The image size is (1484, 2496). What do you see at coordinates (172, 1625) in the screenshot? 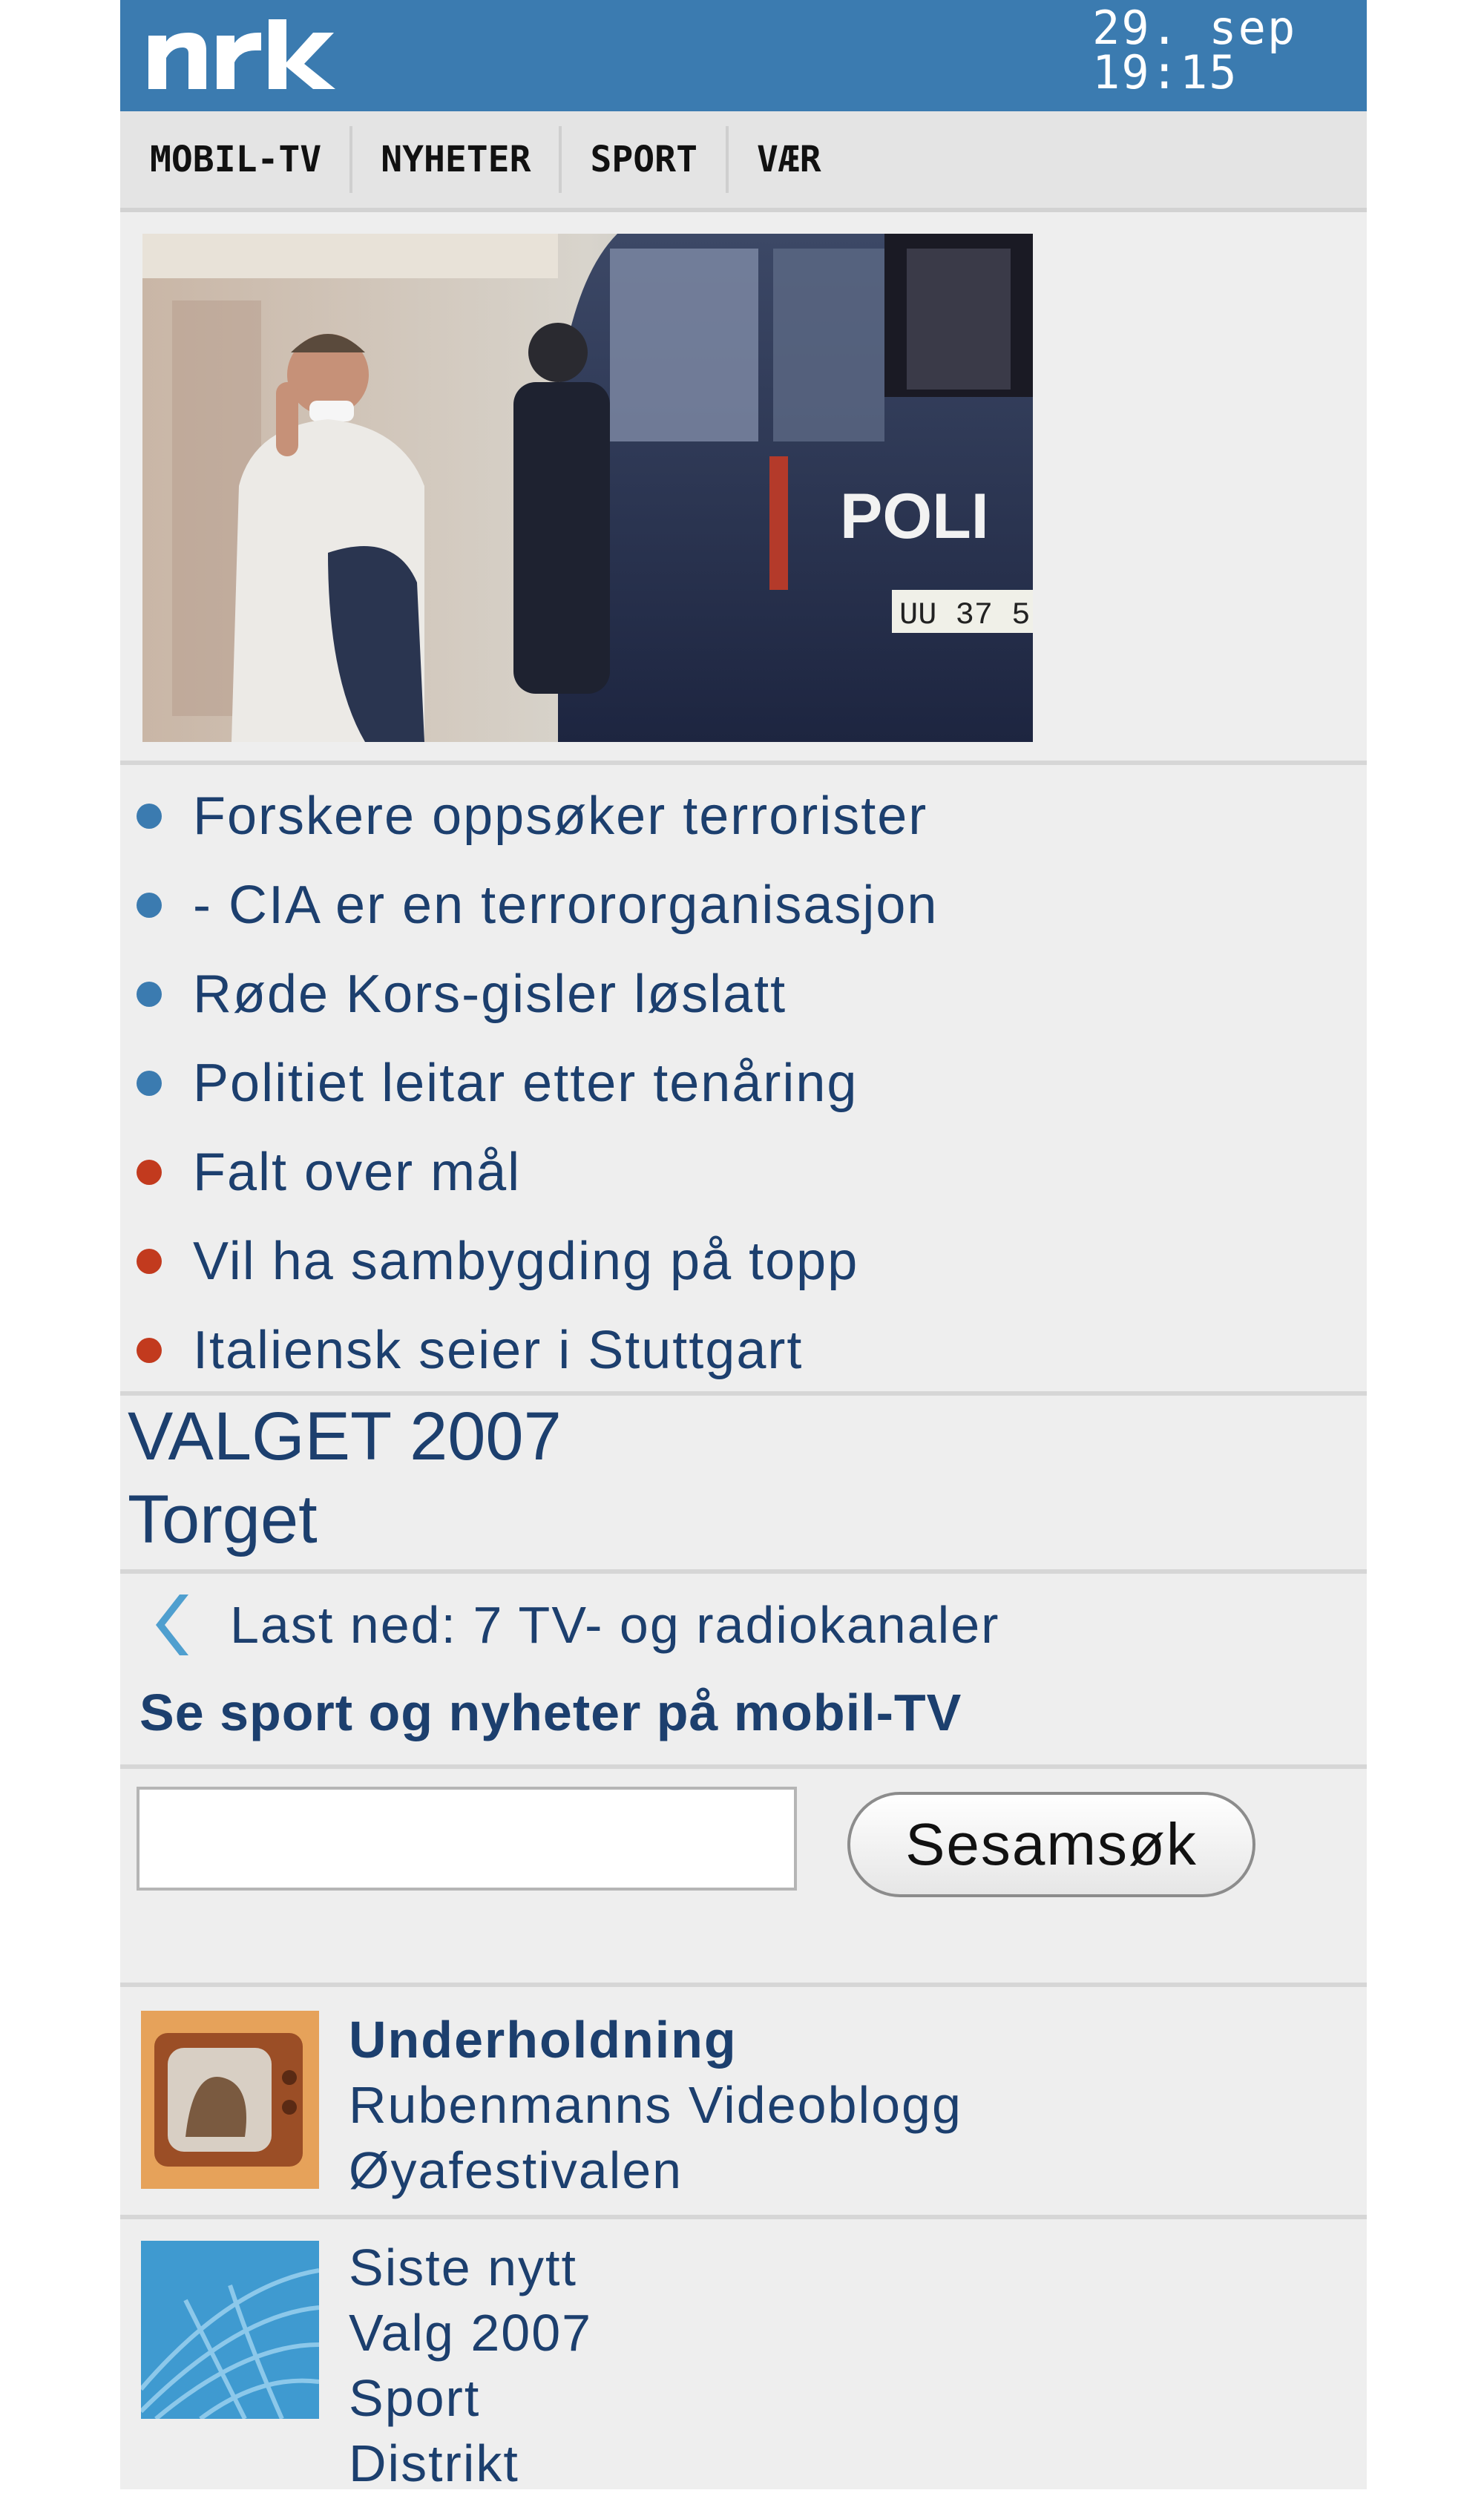
I see `chevron-left-icon` at bounding box center [172, 1625].